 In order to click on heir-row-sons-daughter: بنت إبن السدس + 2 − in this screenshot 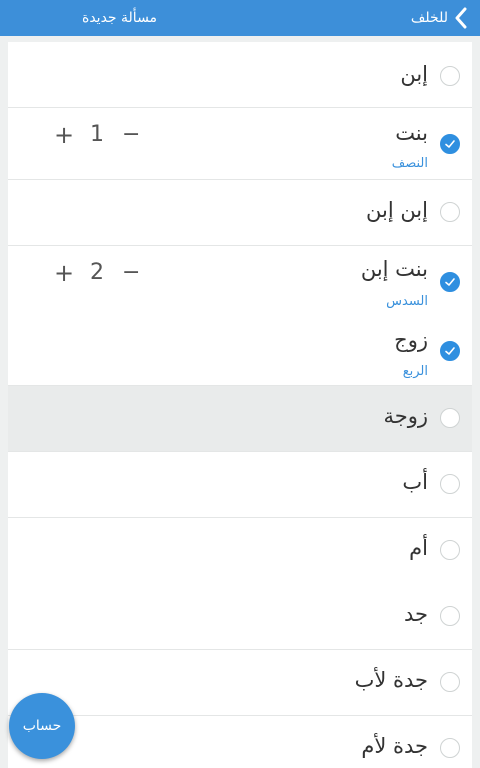, I will do `click(240, 281)`.